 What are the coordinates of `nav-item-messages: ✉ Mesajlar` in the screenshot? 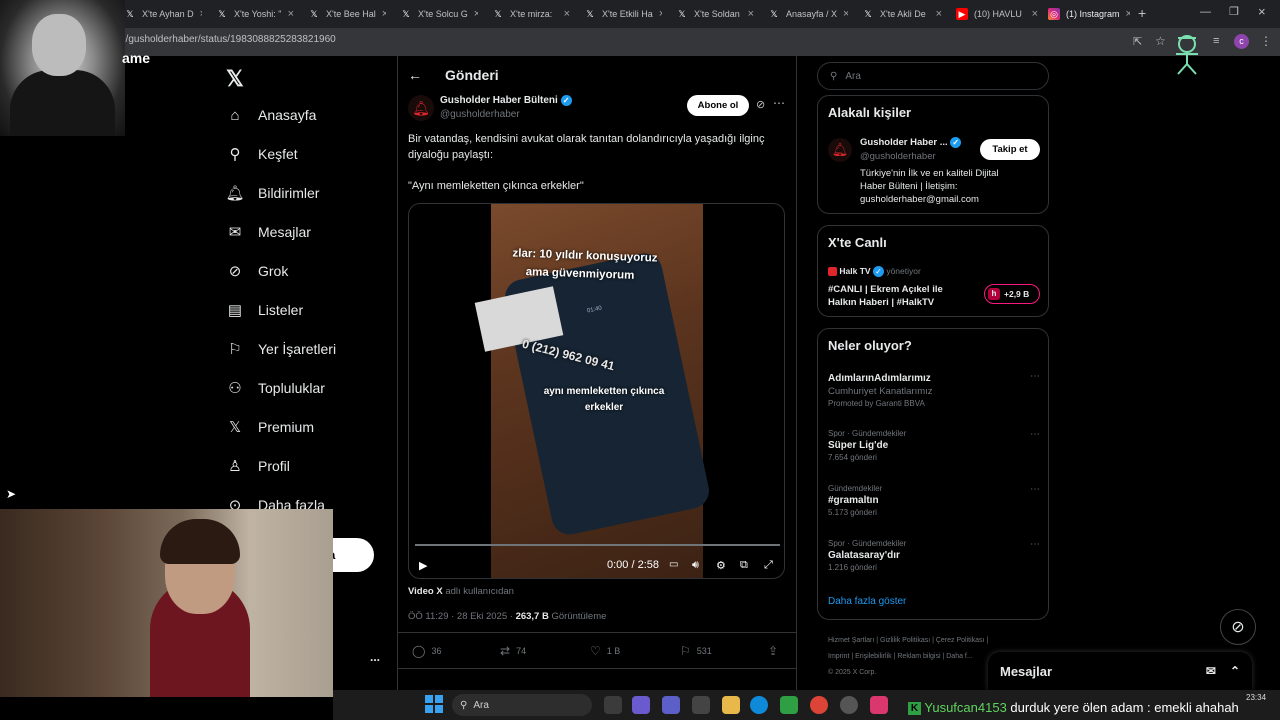 It's located at (268, 232).